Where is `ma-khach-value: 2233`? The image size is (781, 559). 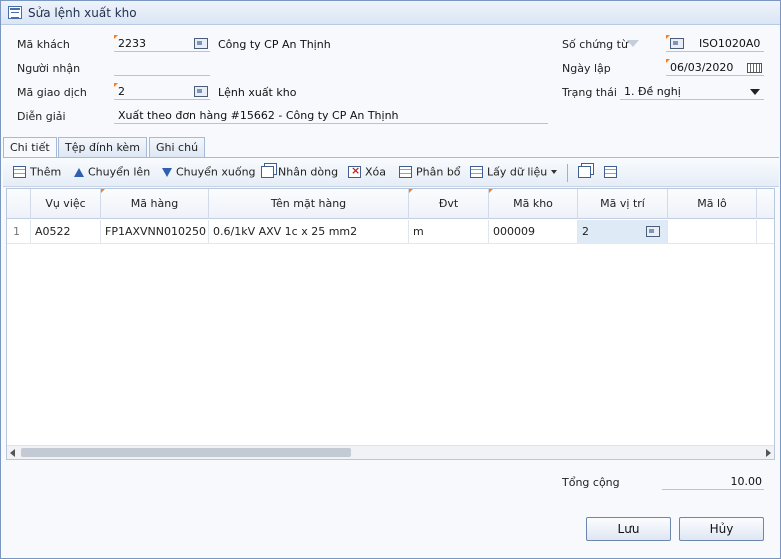
ma-khach-value: 2233 is located at coordinates (132, 43).